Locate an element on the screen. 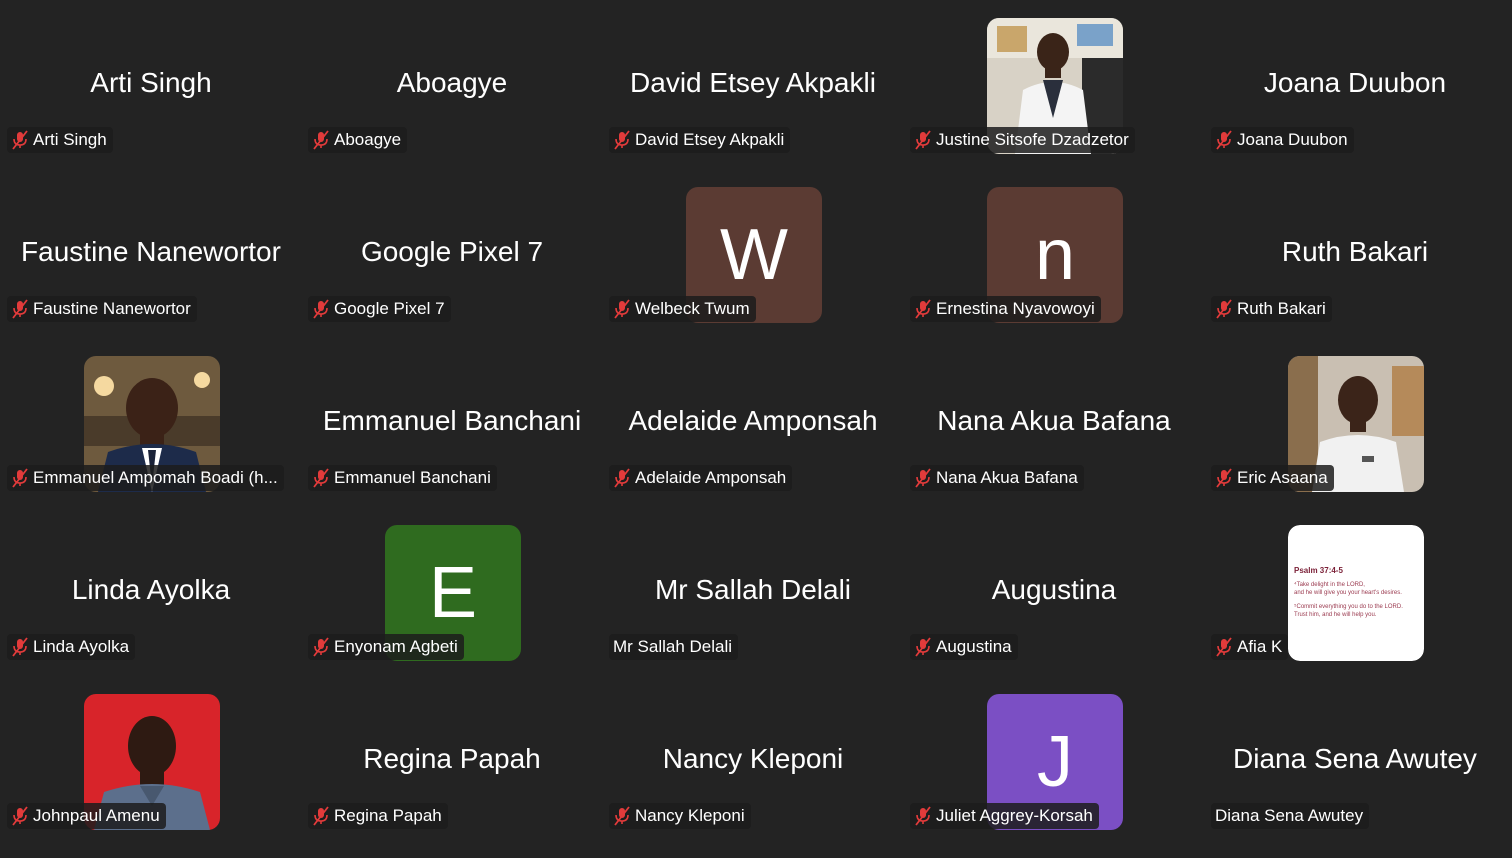 This screenshot has width=1512, height=858. participant-name: Aboagye is located at coordinates (368, 139).